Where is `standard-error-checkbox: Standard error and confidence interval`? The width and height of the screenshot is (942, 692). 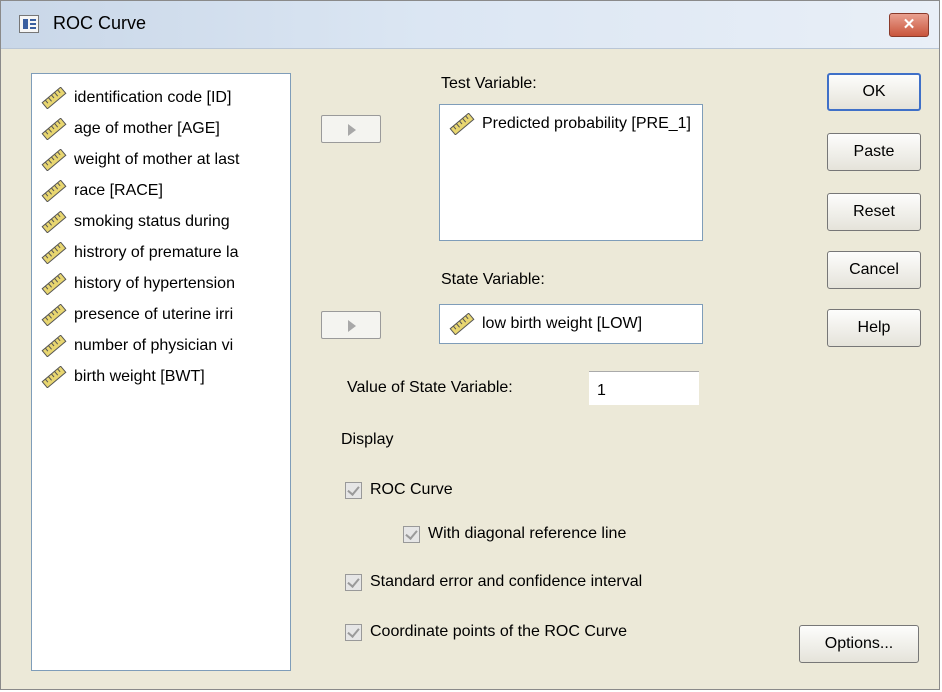 standard-error-checkbox: Standard error and confidence interval is located at coordinates (493, 582).